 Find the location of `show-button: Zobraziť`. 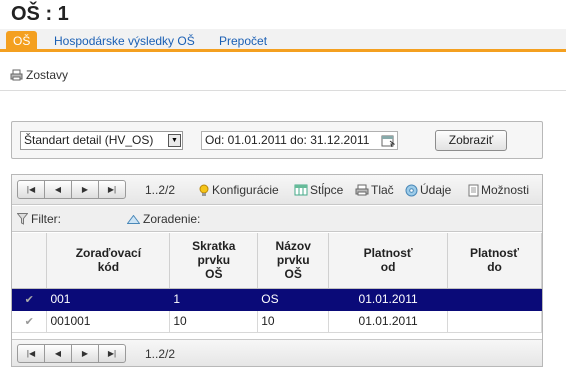

show-button: Zobraziť is located at coordinates (471, 140).